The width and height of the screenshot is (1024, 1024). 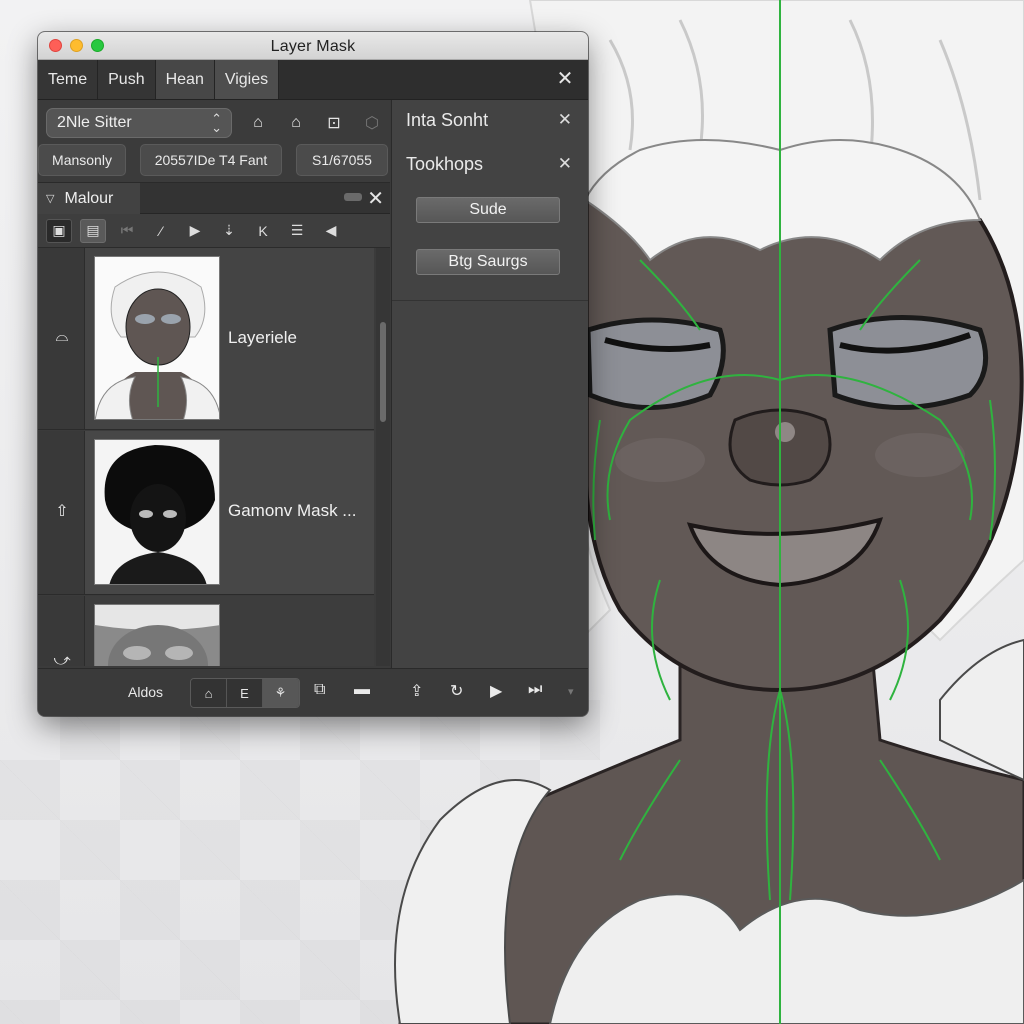 I want to click on tools-row: Tookhops ✕, so click(x=490, y=164).